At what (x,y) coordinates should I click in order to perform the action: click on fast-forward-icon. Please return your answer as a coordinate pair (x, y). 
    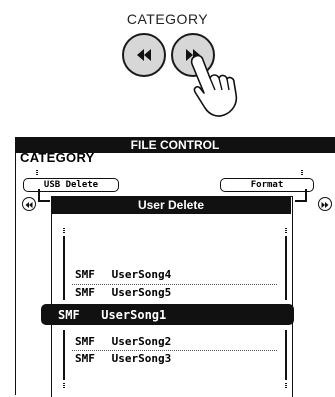
    Looking at the image, I should click on (325, 205).